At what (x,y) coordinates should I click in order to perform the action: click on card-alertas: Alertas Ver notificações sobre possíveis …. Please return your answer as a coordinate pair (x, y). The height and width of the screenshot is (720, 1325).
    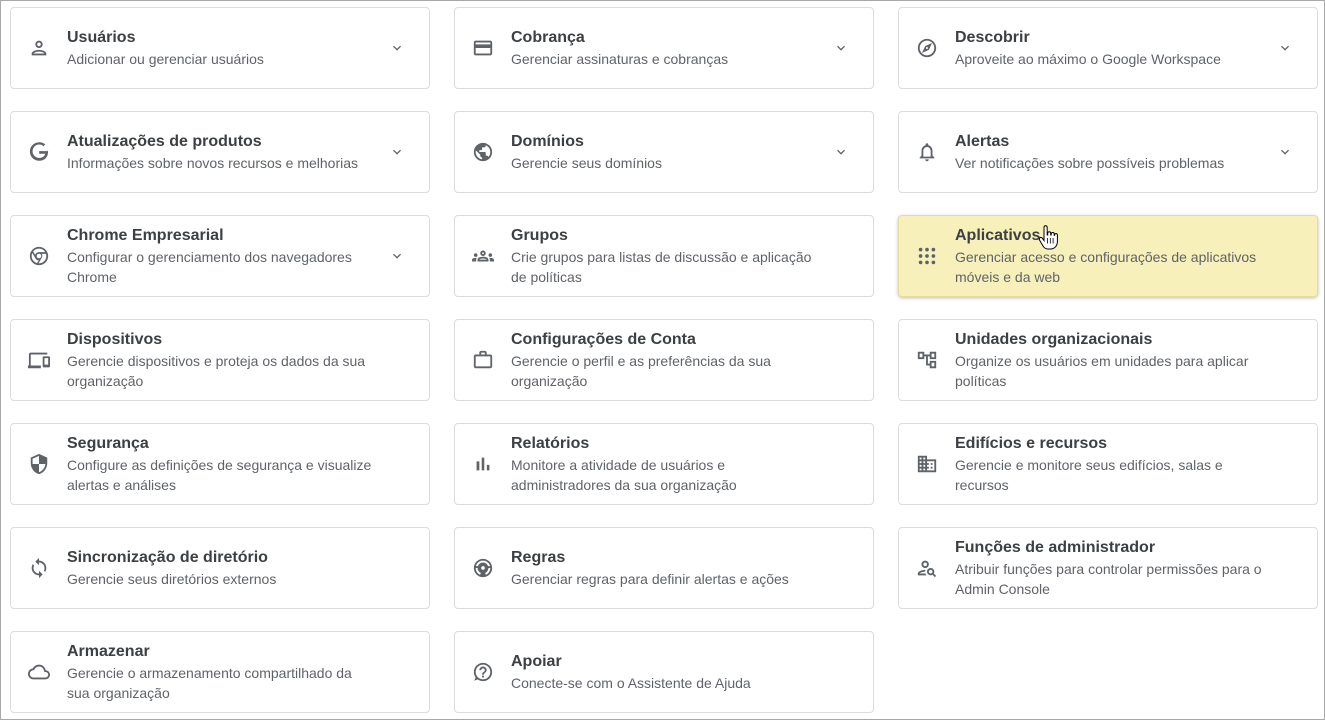
    Looking at the image, I should click on (1108, 152).